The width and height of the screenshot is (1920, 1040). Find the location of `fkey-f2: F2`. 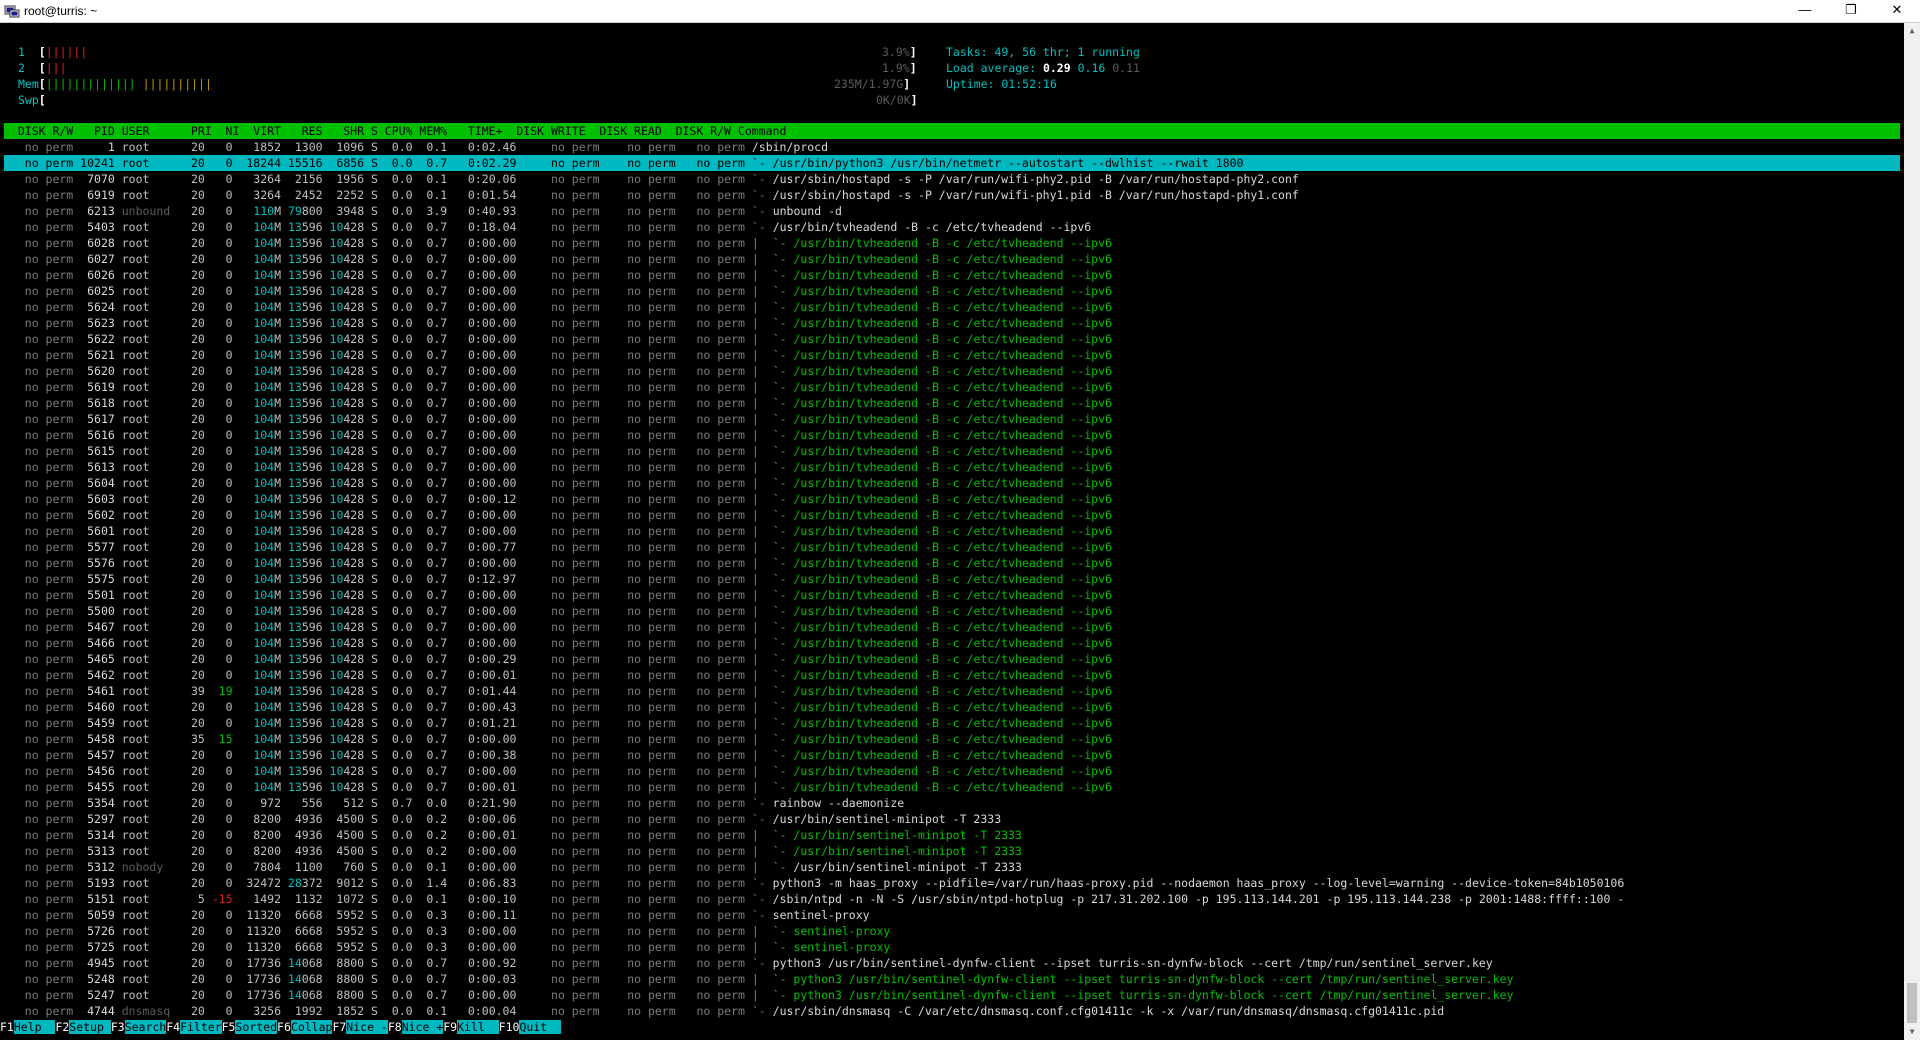

fkey-f2: F2 is located at coordinates (62, 1027).